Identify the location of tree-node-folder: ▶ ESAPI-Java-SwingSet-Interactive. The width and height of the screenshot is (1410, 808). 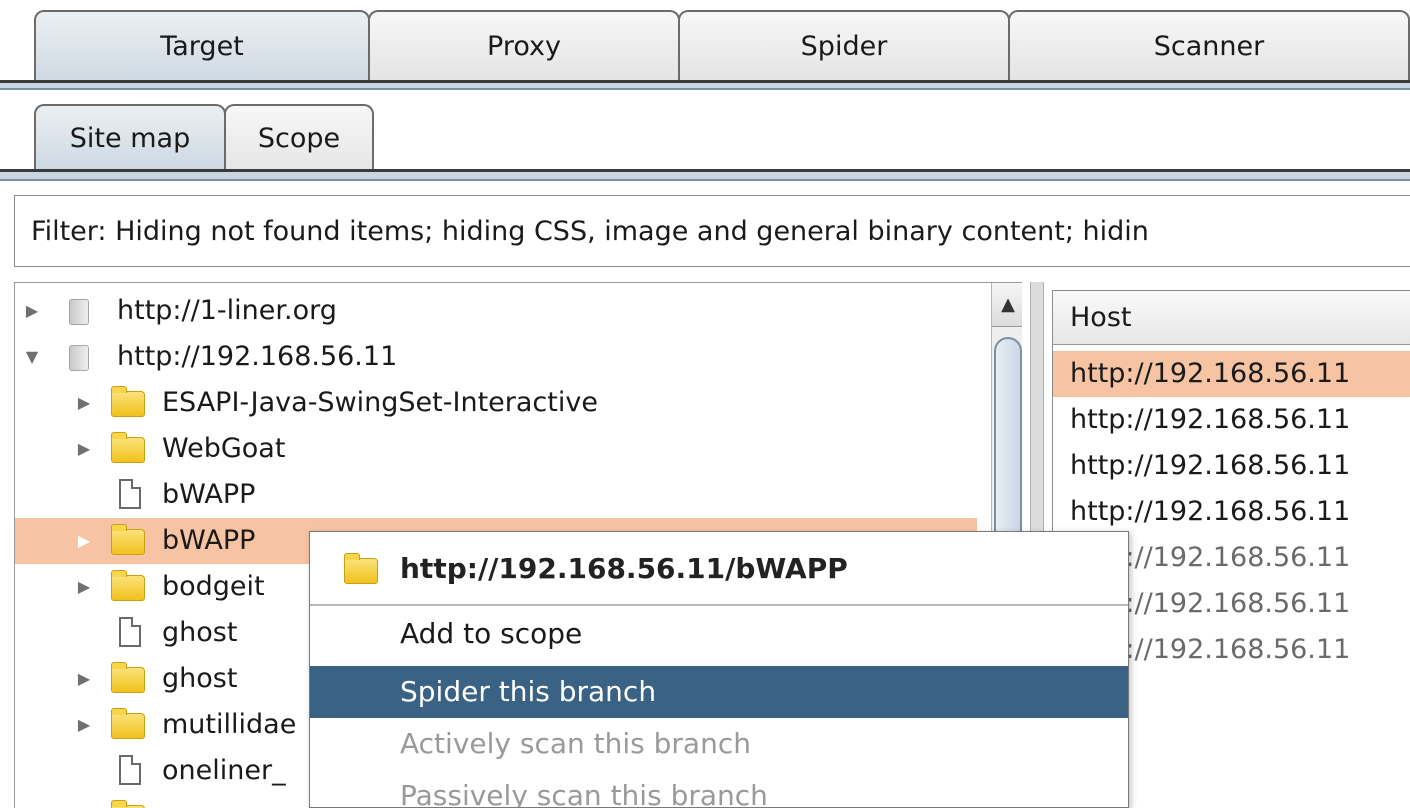
(496, 403).